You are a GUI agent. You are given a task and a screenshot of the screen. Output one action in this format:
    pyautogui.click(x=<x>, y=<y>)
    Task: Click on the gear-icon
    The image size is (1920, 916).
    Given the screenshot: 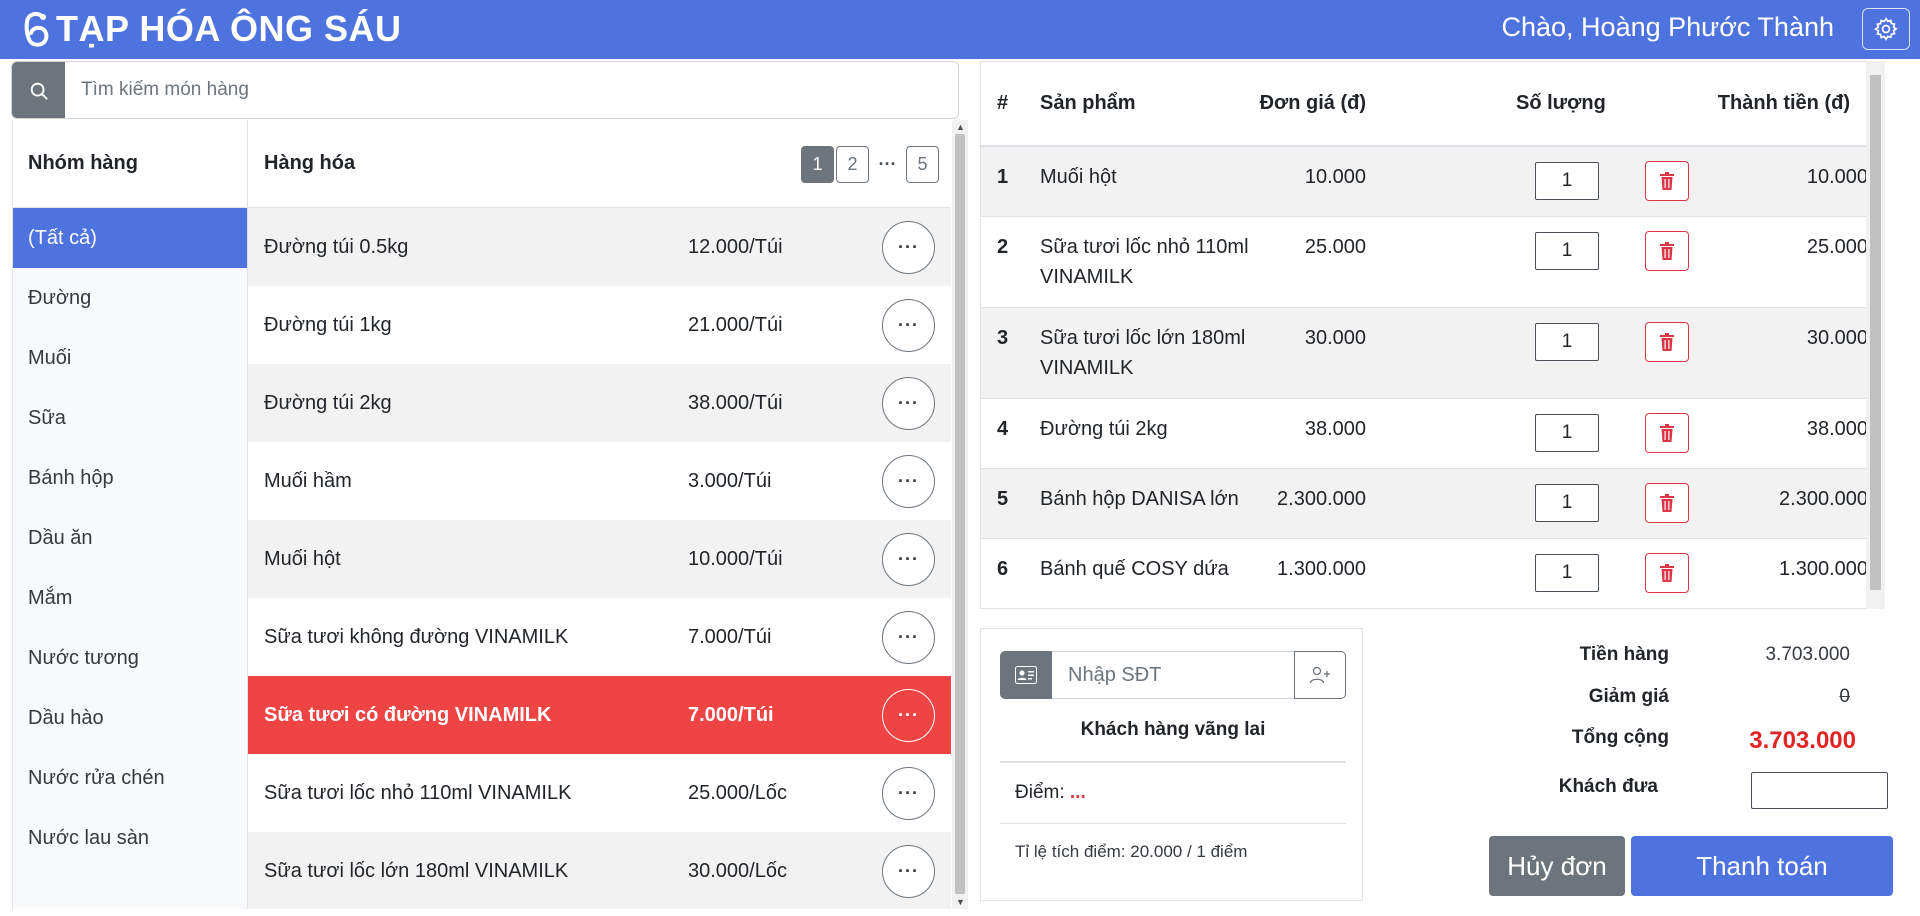 What is the action you would take?
    pyautogui.click(x=1886, y=29)
    